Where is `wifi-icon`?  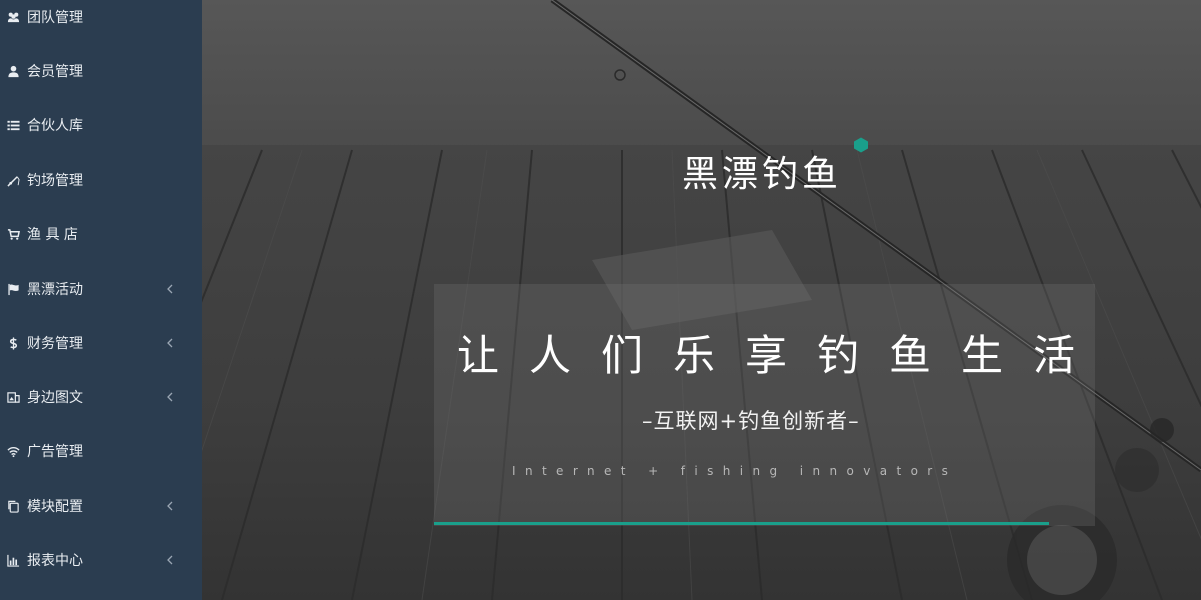
wifi-icon is located at coordinates (13, 451).